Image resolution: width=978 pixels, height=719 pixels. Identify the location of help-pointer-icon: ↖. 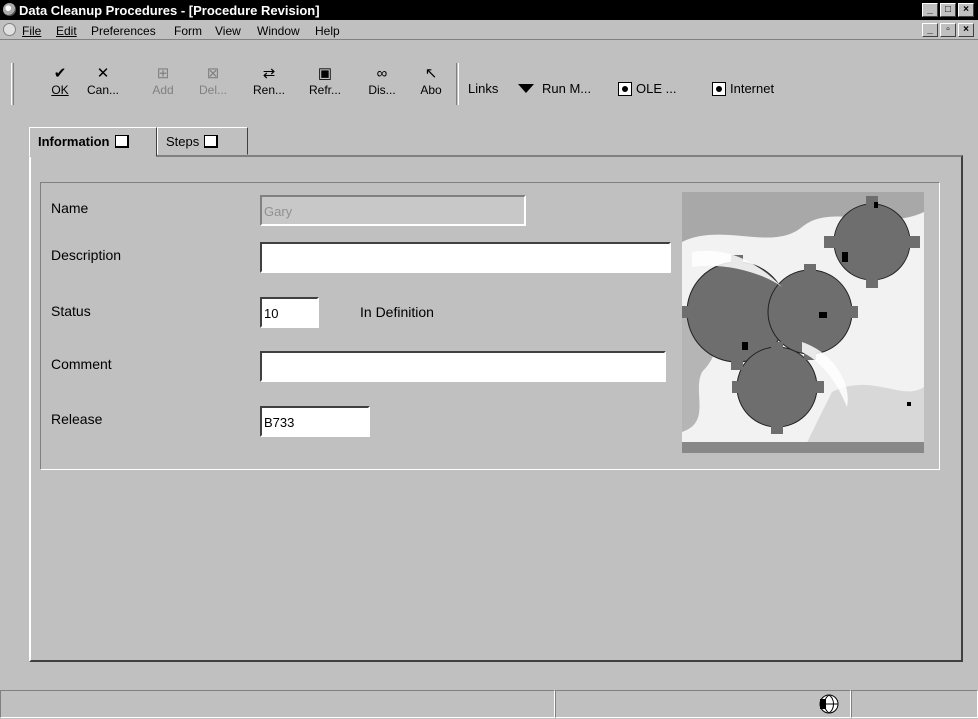
(431, 73).